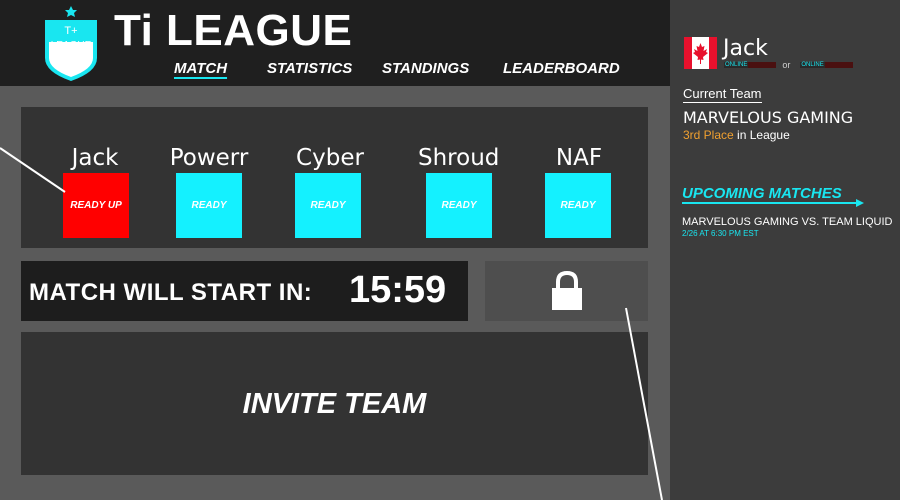 Image resolution: width=900 pixels, height=500 pixels. What do you see at coordinates (200, 68) in the screenshot?
I see `nav-match: MATCH` at bounding box center [200, 68].